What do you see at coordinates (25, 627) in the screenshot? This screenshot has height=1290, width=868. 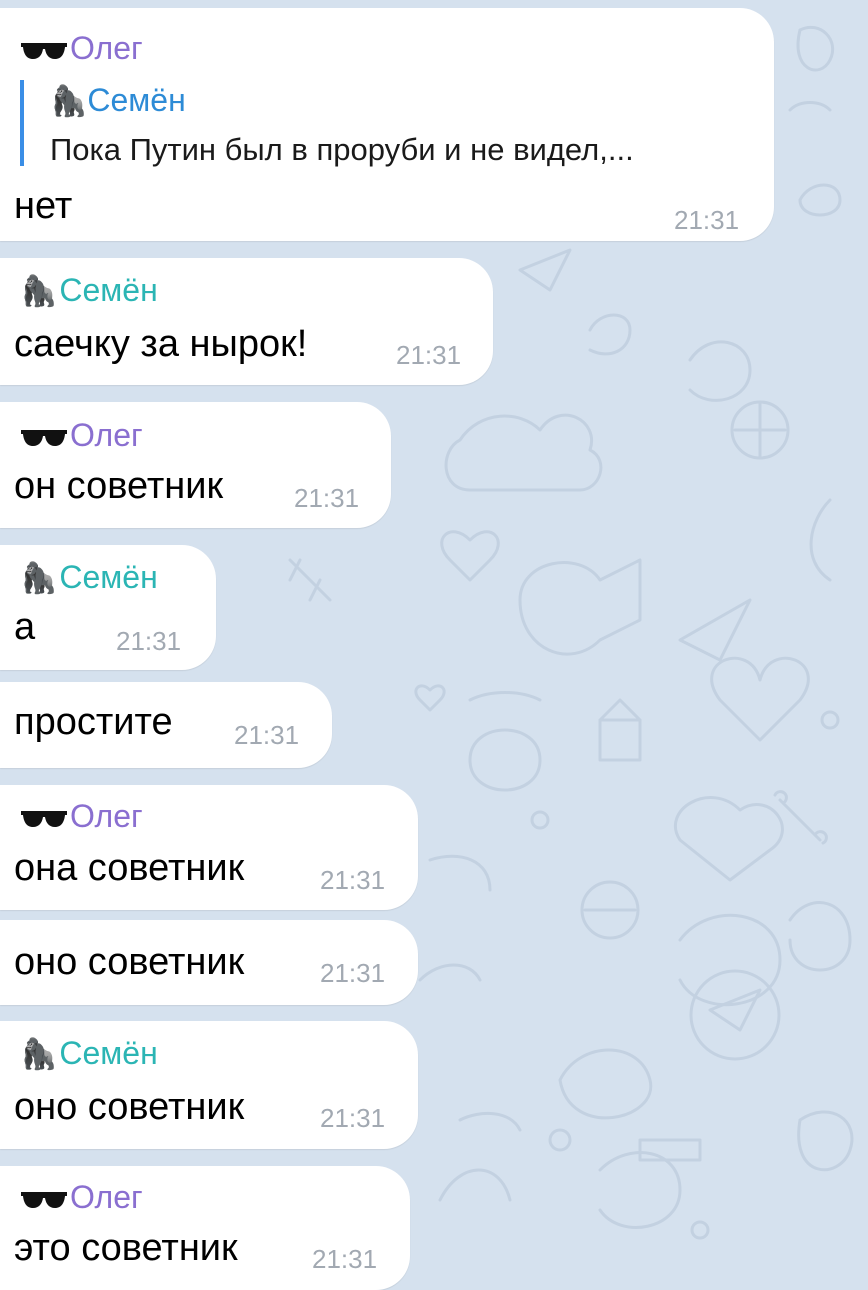 I see `message-text: а` at bounding box center [25, 627].